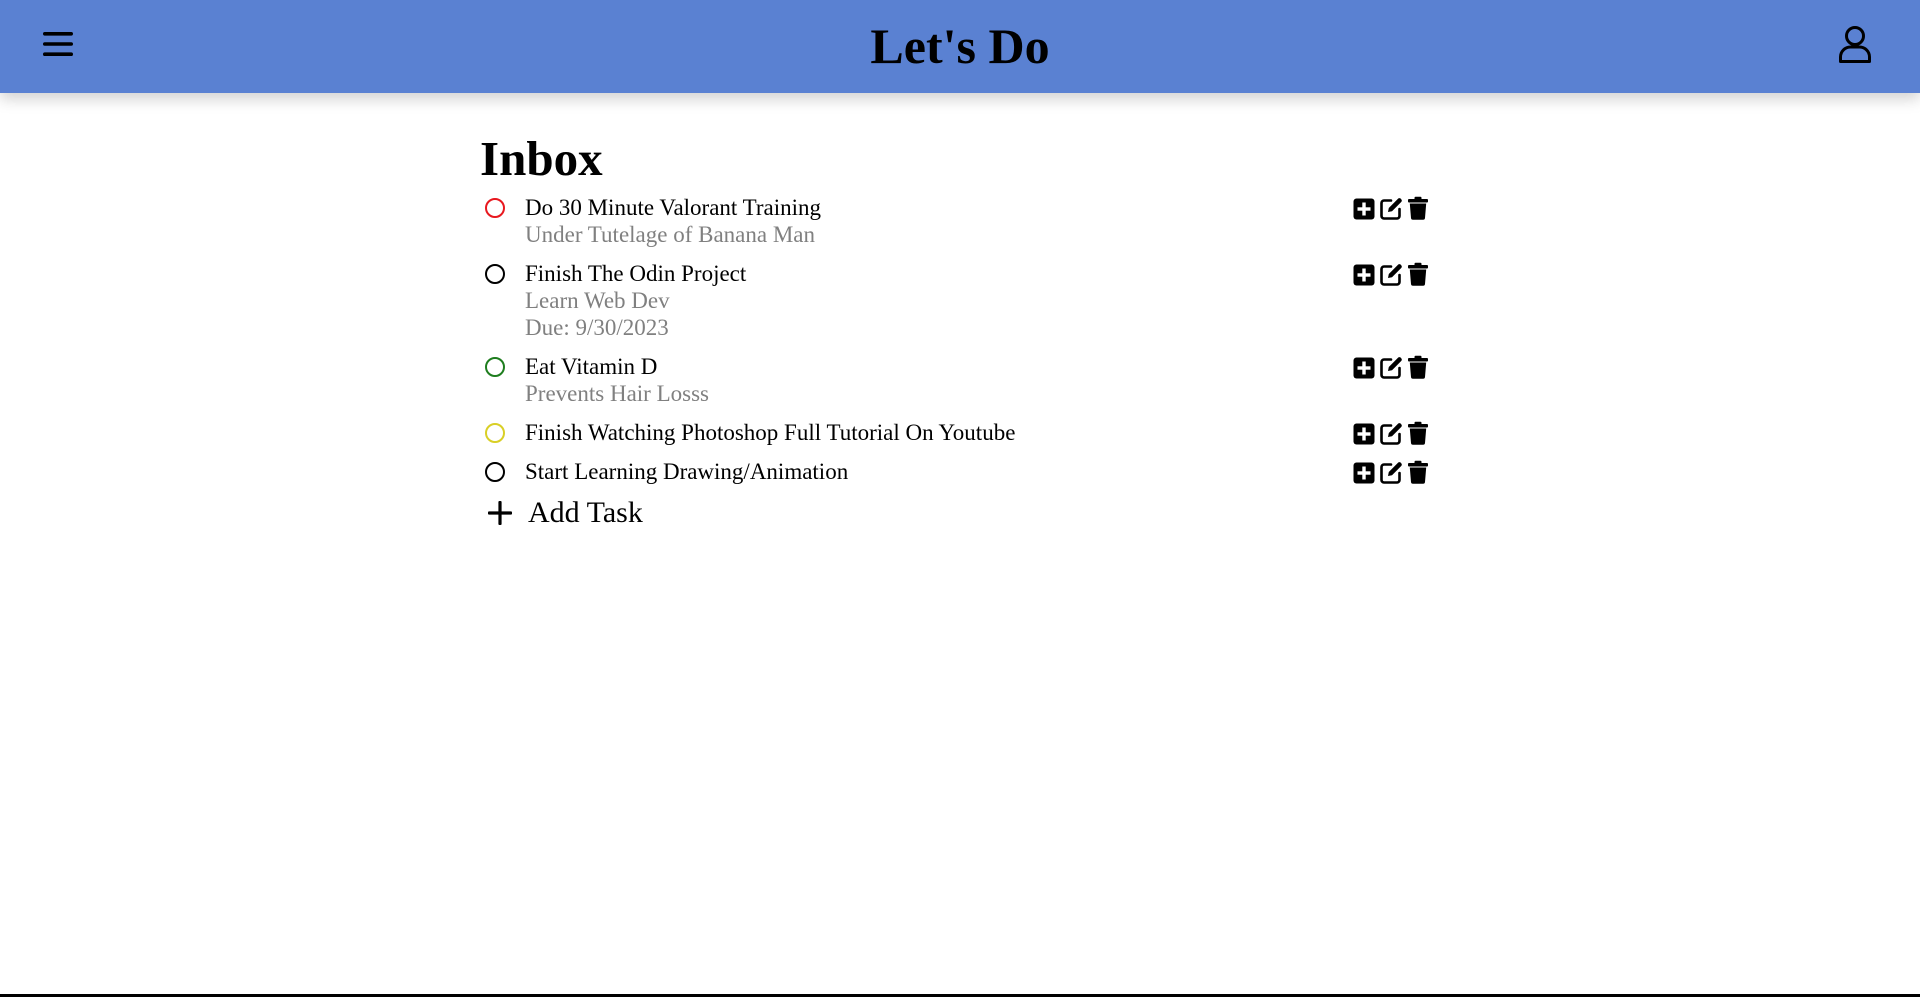  I want to click on task-title: Do 30 Minute Valorant Training, so click(673, 207).